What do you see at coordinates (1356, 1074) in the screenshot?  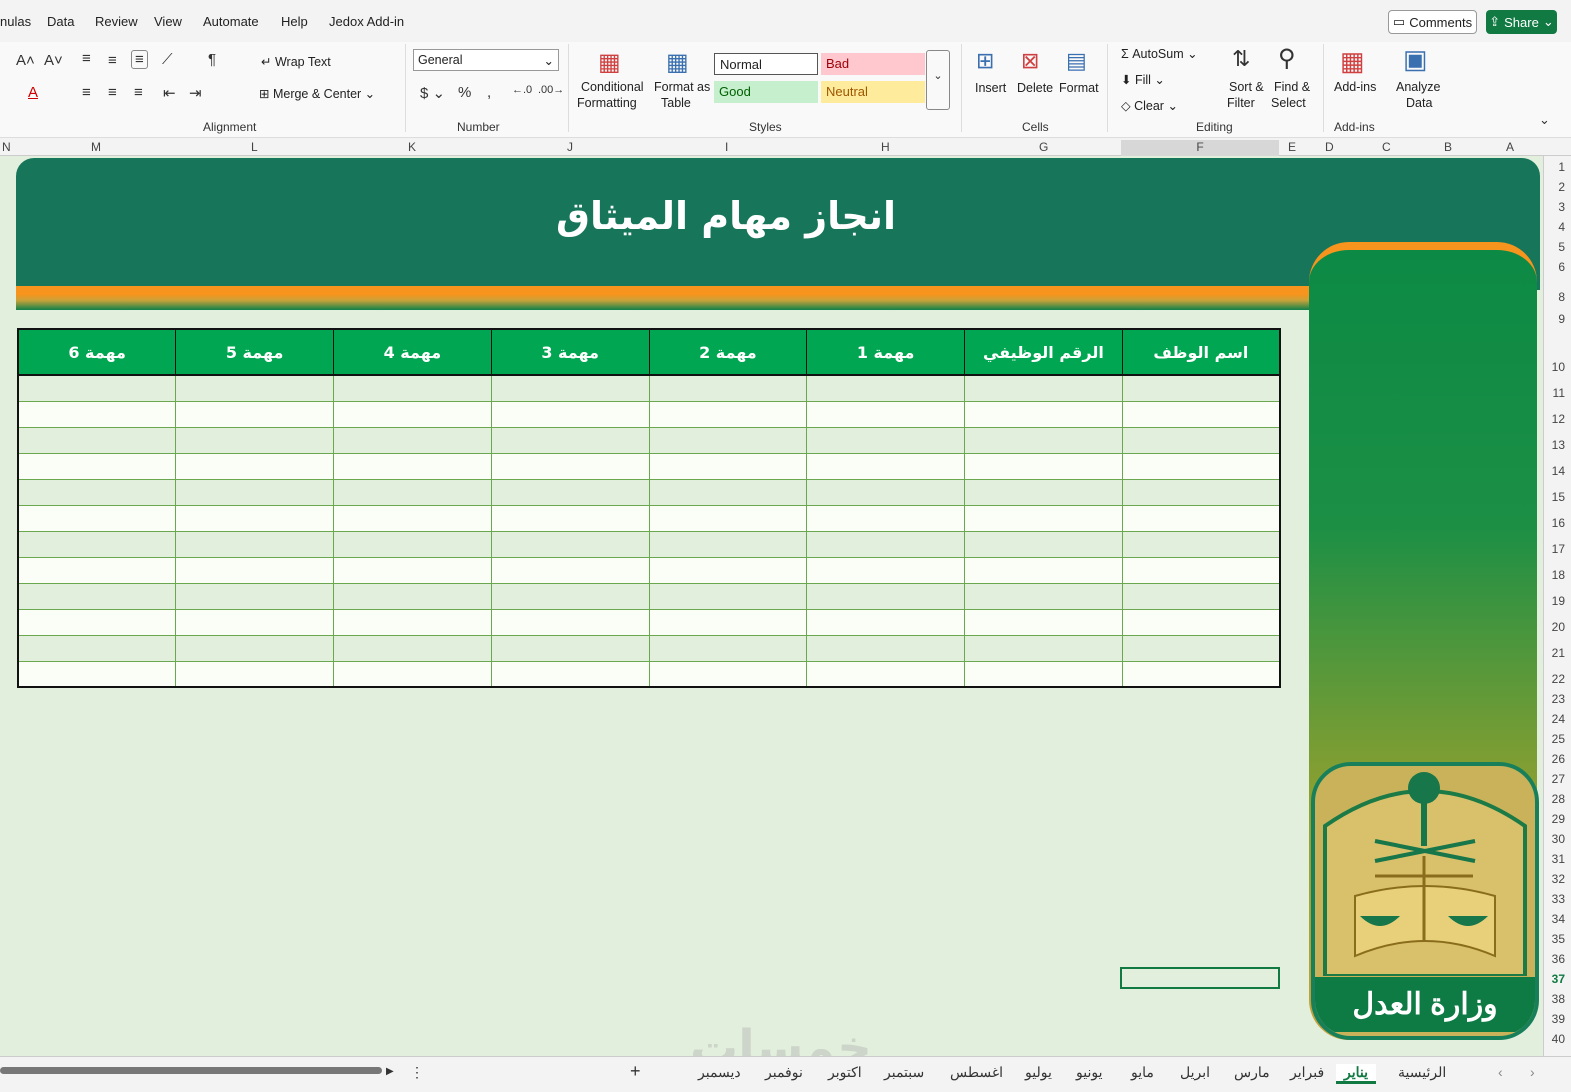 I see `sheet-tab-active: يناير` at bounding box center [1356, 1074].